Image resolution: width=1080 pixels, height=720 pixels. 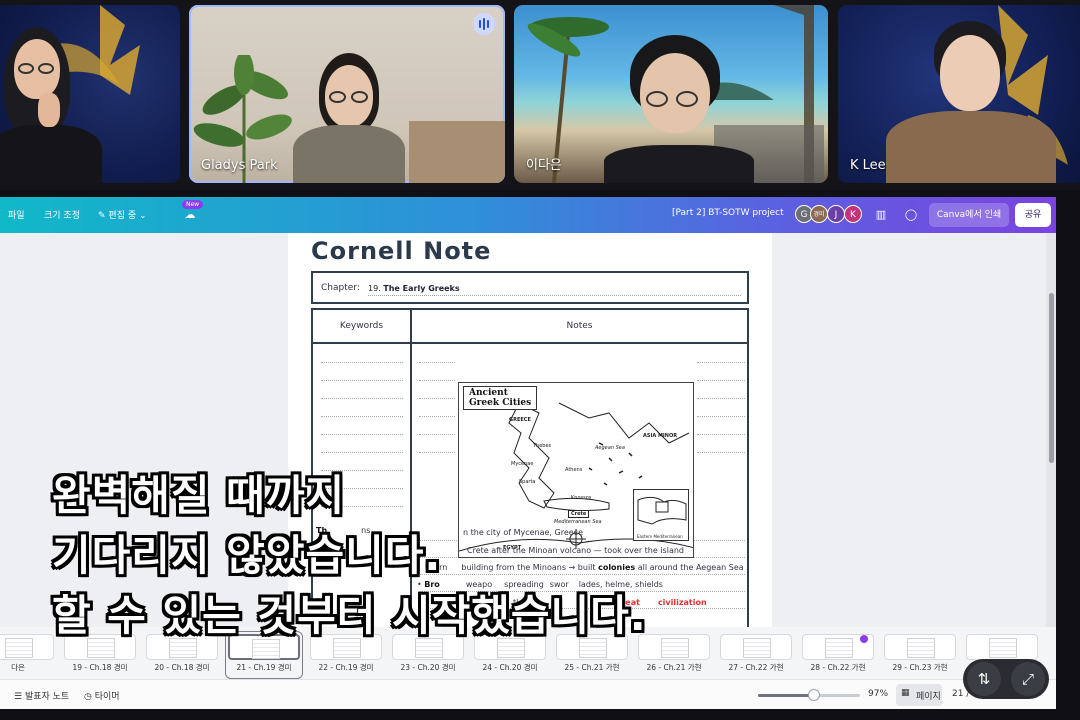 I want to click on chapter-value: 19. The Early Greeks, so click(x=414, y=288).